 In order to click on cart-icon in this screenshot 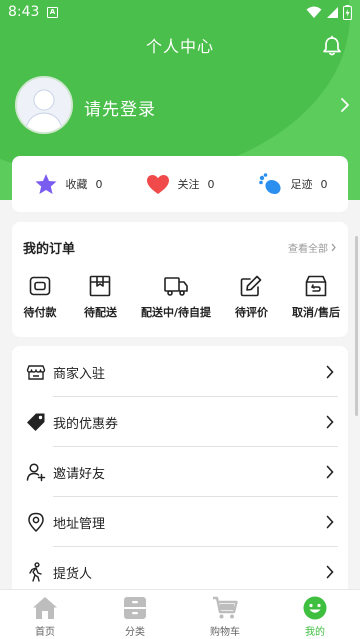, I will do `click(225, 607)`.